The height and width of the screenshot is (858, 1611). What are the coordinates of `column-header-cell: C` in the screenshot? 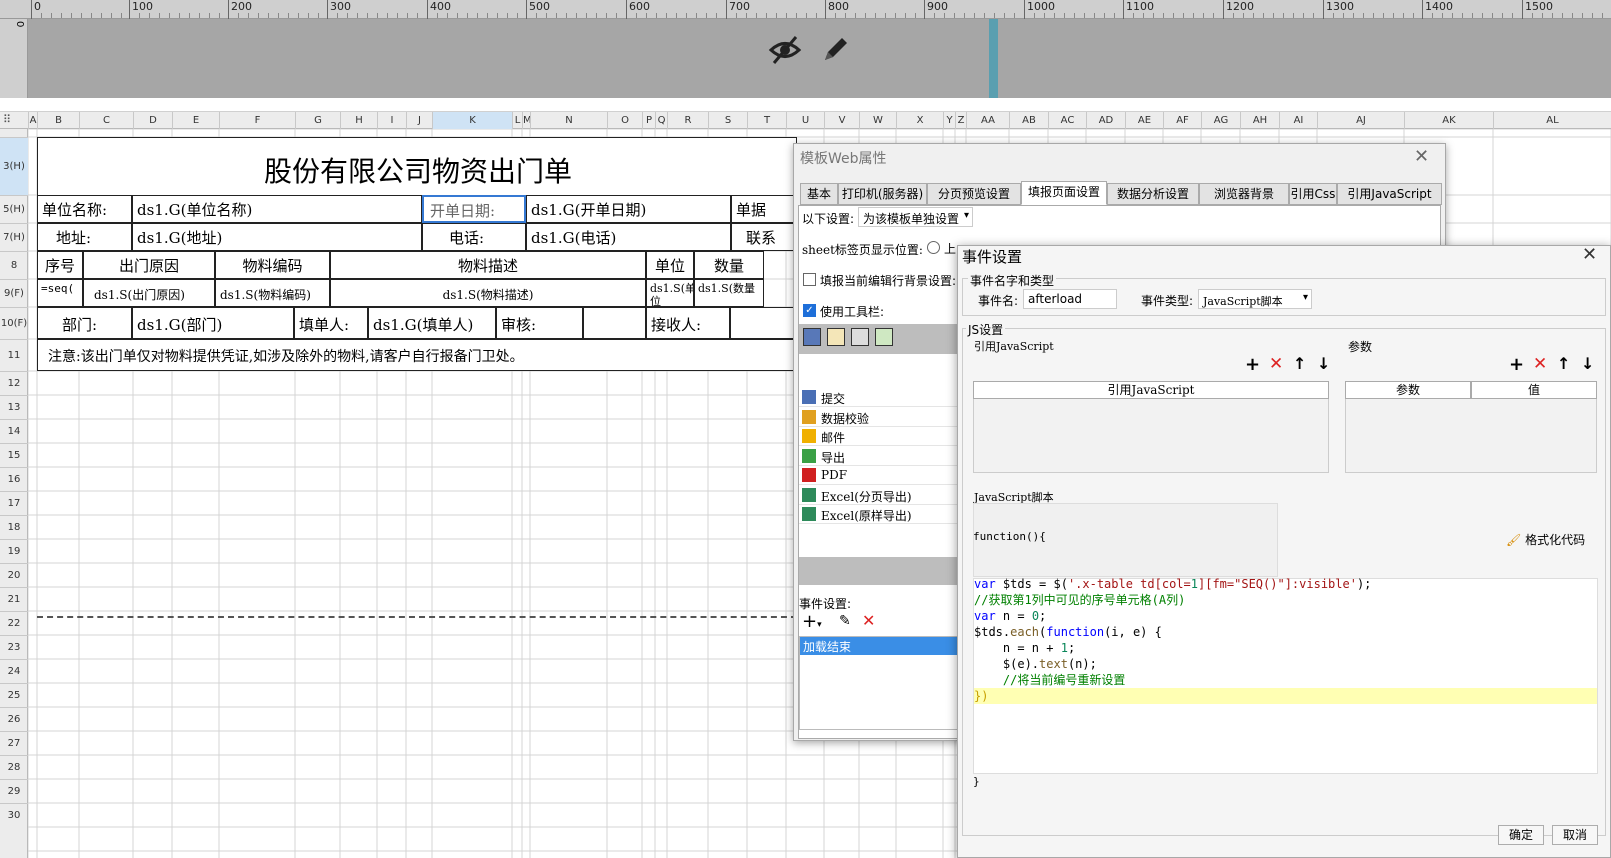 It's located at (106, 120).